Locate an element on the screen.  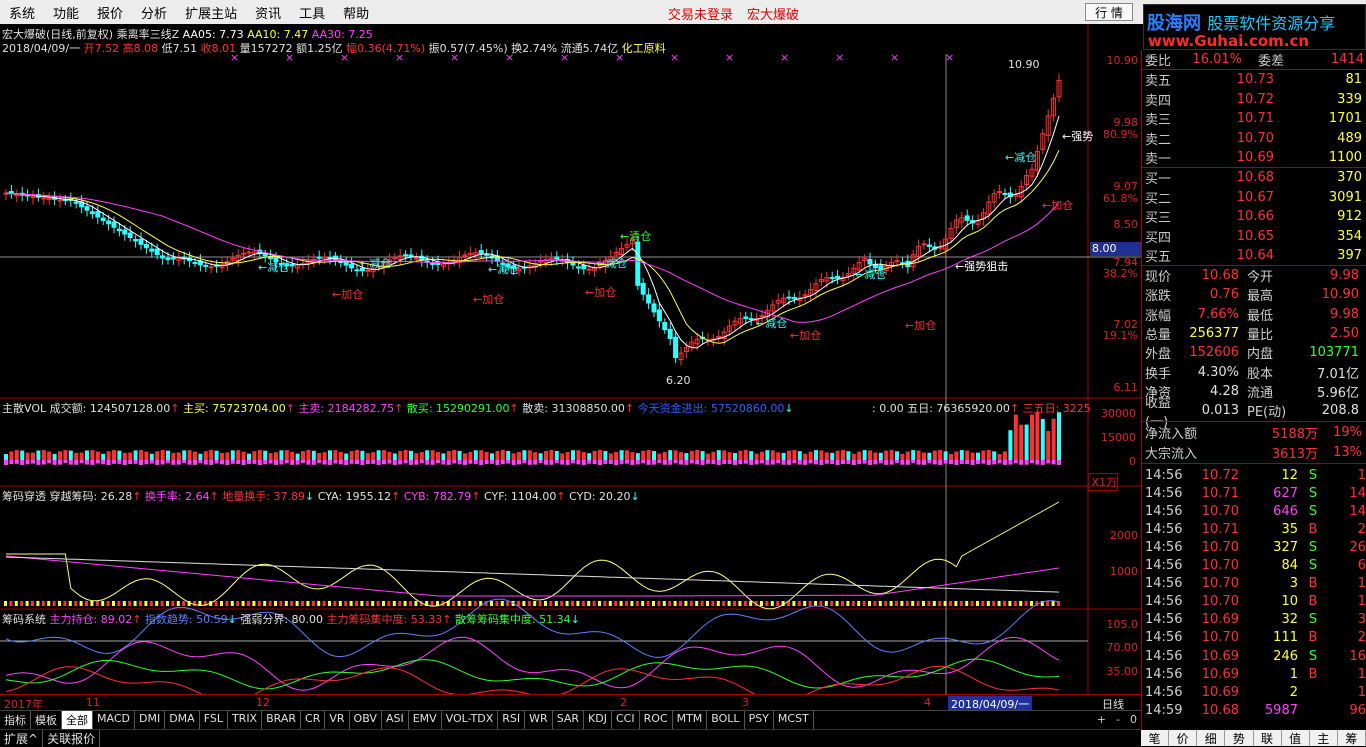
menu-item-4: 扩展主站 is located at coordinates (211, 12).